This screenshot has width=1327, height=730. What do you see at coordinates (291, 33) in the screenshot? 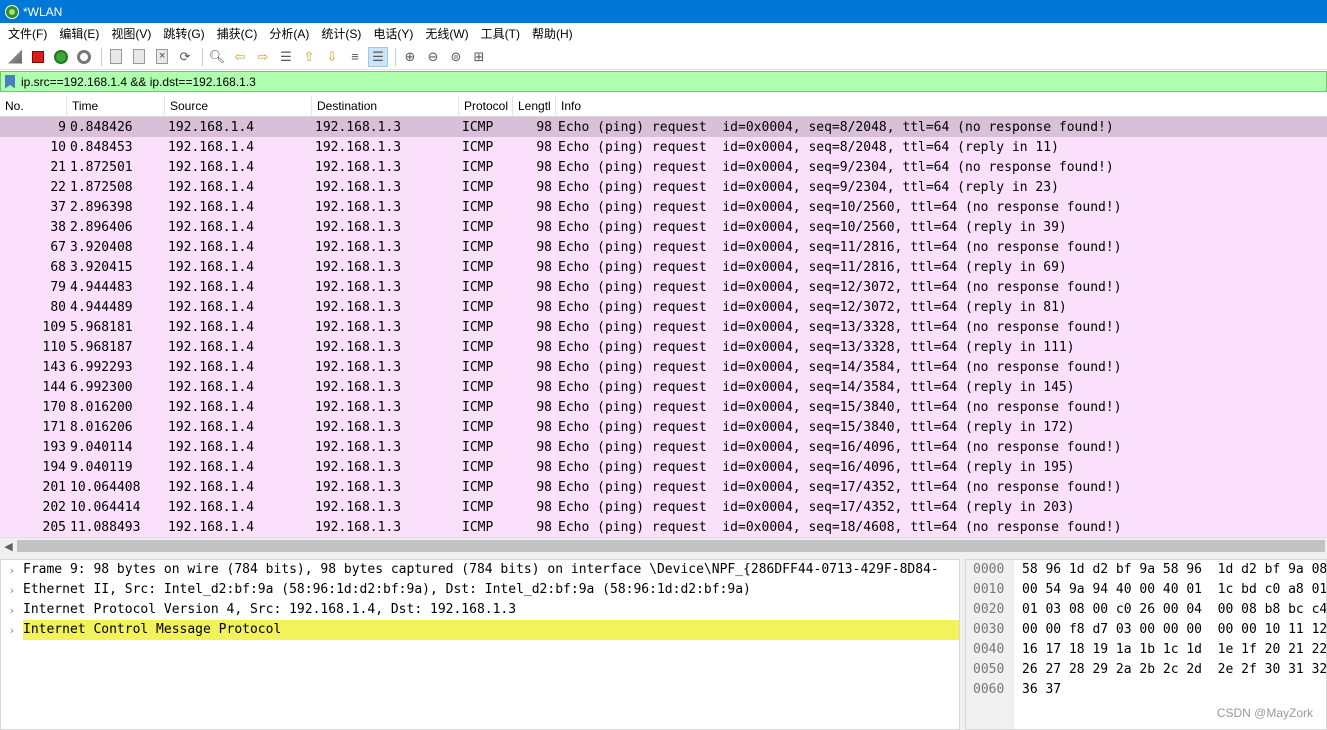
I see `menu-analyze: 分析(A)` at bounding box center [291, 33].